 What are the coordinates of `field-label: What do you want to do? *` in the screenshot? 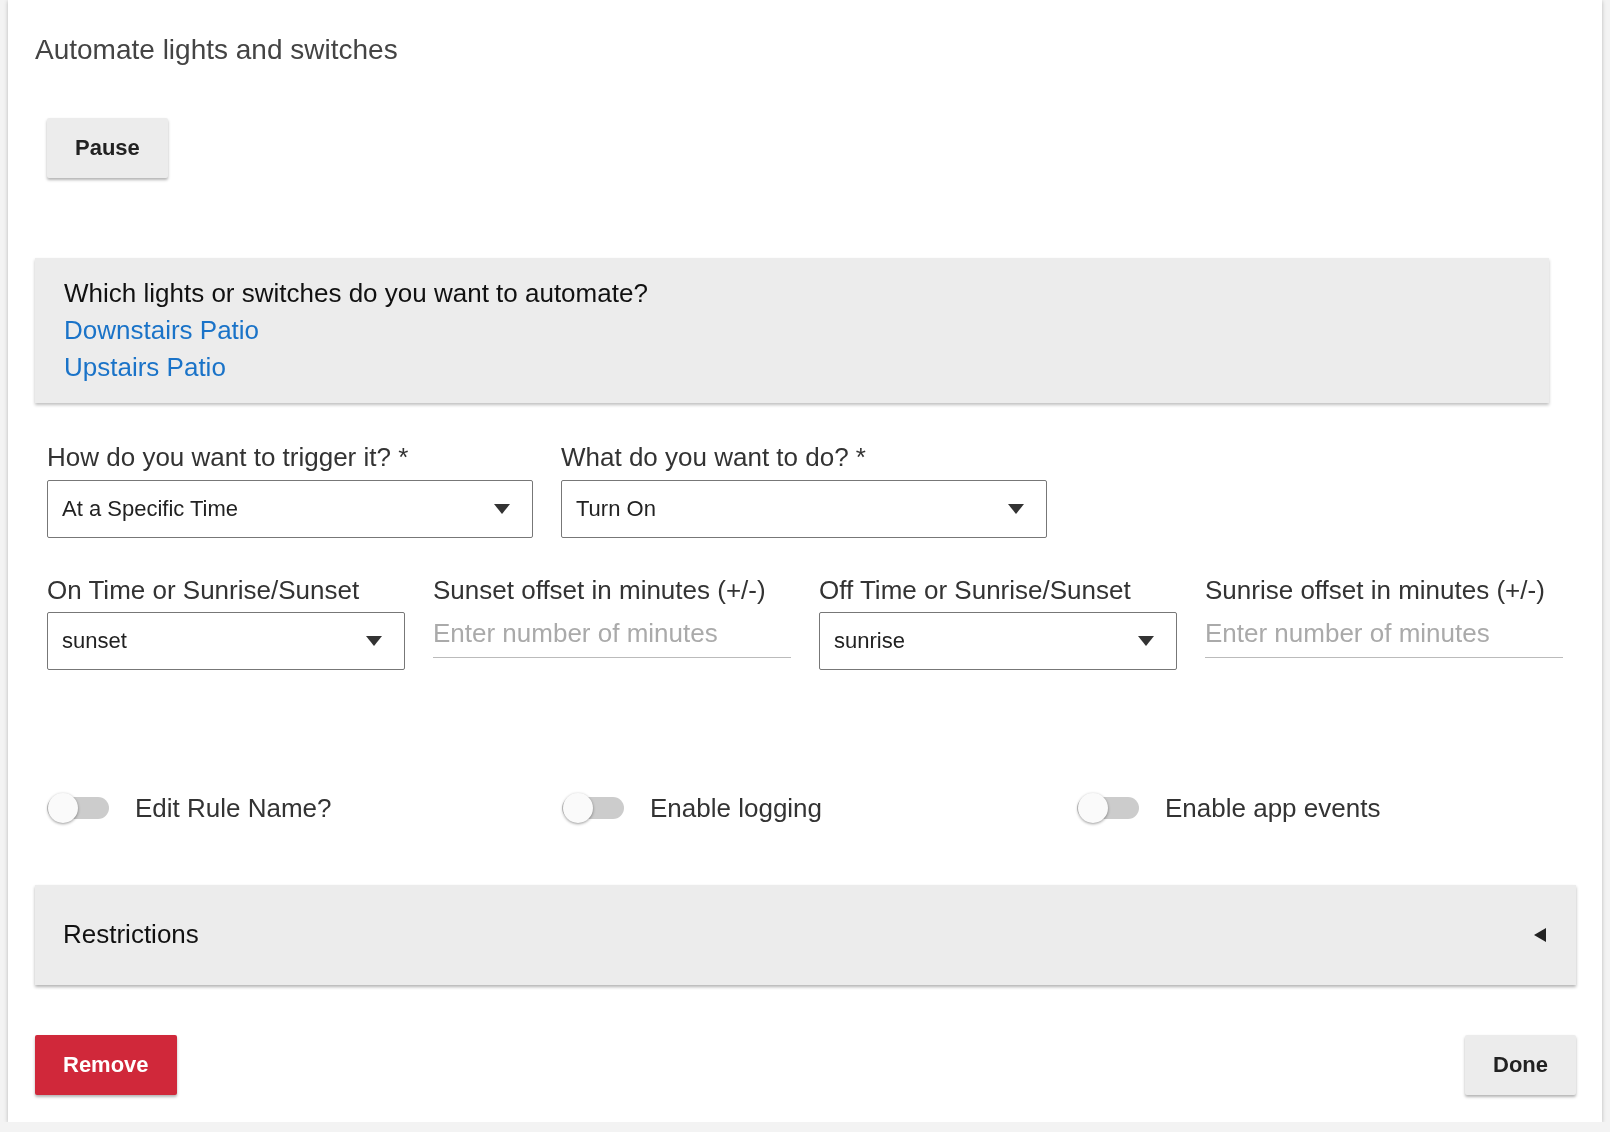 It's located at (714, 457).